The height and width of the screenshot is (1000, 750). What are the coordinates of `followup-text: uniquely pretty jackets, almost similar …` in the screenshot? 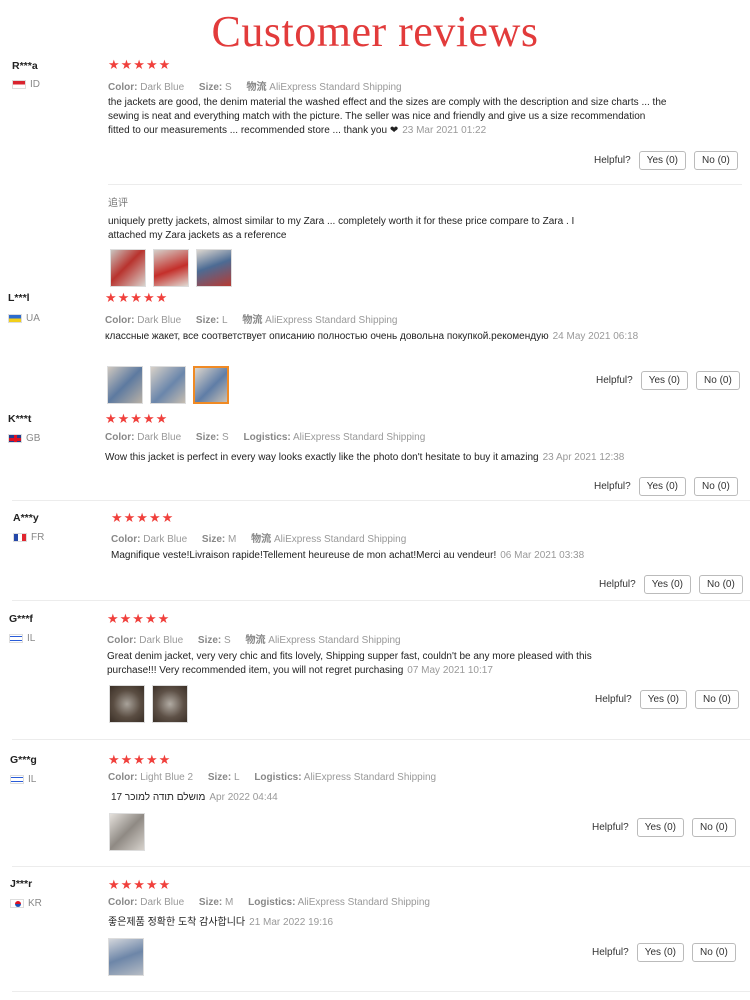 It's located at (341, 228).